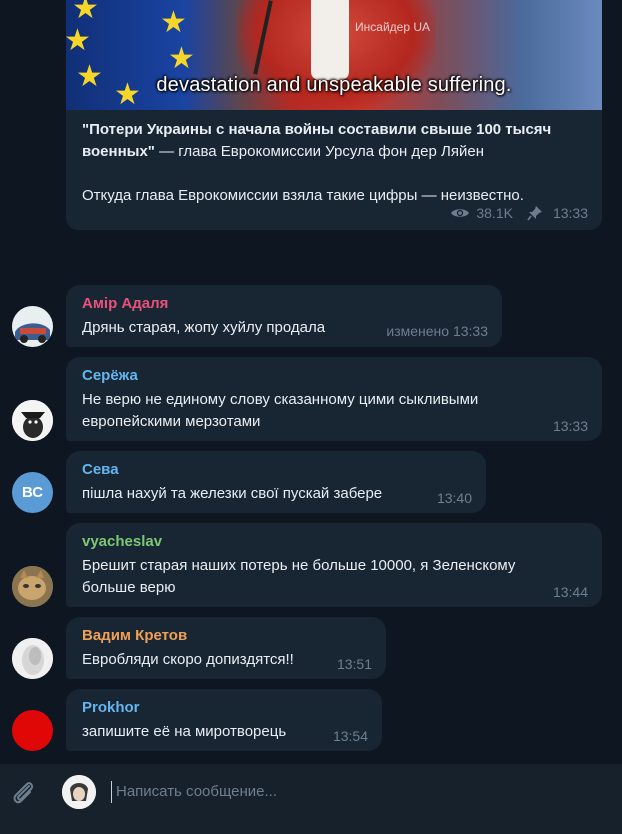 The image size is (622, 834). Describe the element at coordinates (184, 731) in the screenshot. I see `message-text: запишите её на миротворець` at that location.